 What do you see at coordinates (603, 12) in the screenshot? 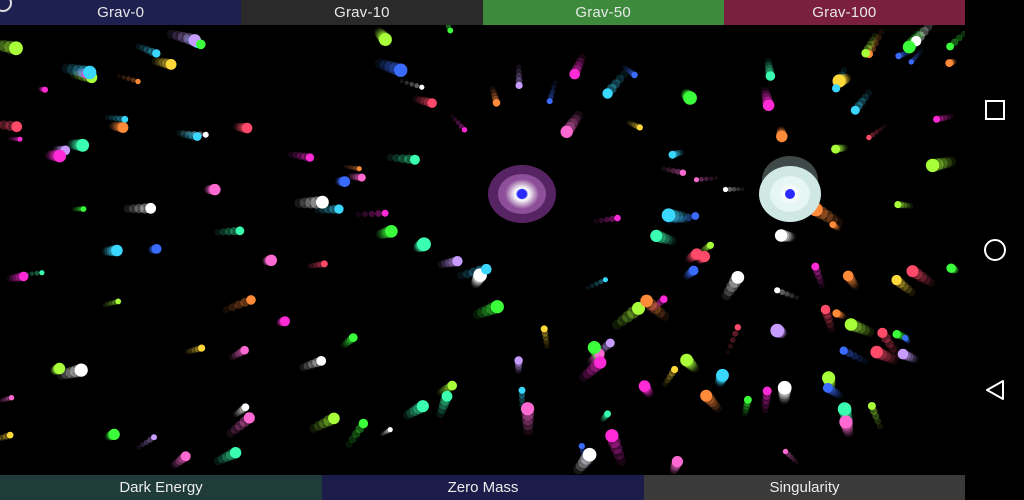
I see `tab-grav-50: Grav-50` at bounding box center [603, 12].